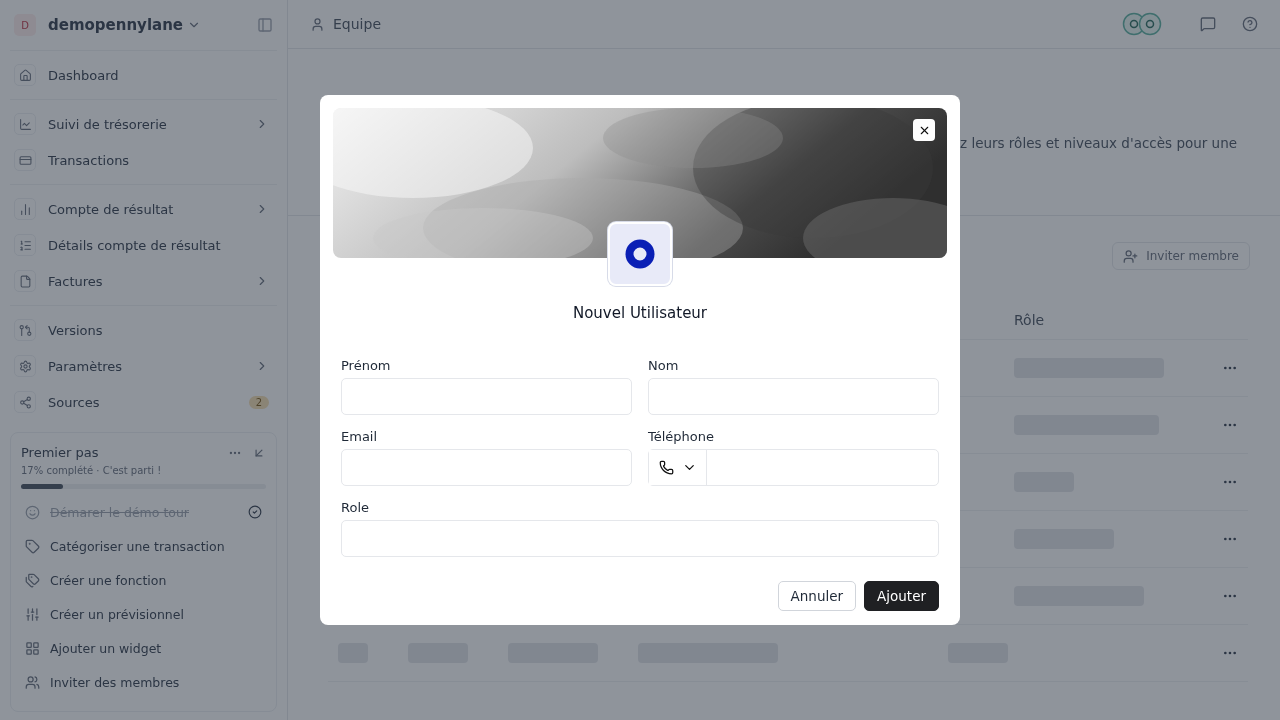 This screenshot has height=720, width=1280. Describe the element at coordinates (25, 281) in the screenshot. I see `file-icon` at that location.